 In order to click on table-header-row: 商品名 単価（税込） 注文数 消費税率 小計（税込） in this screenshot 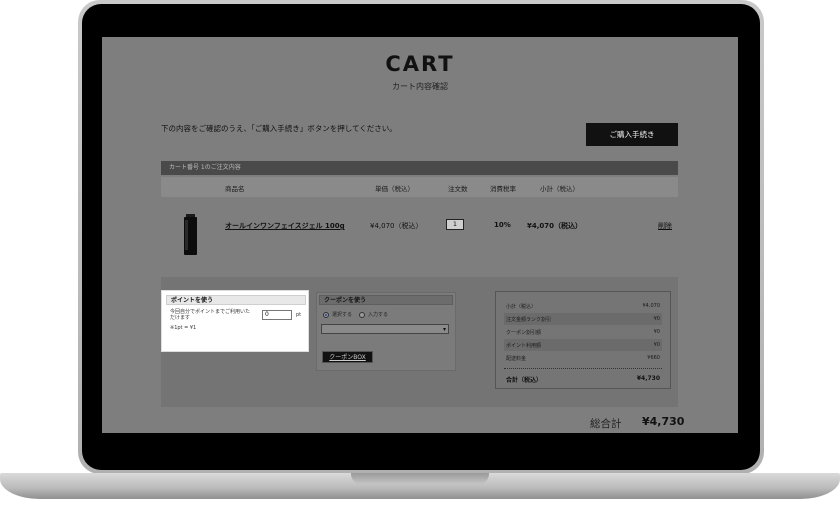, I will do `click(419, 187)`.